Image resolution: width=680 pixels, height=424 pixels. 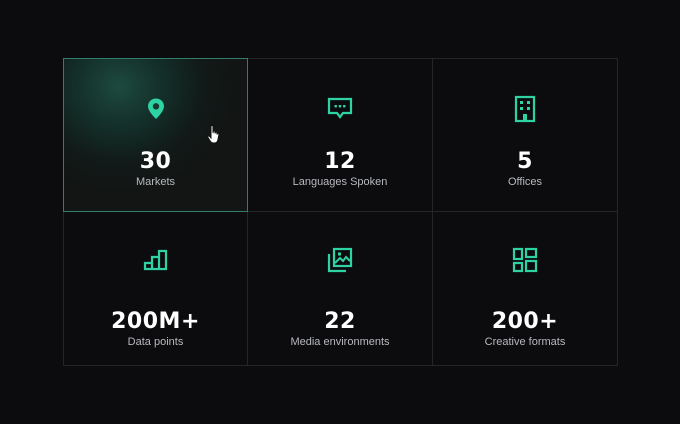 What do you see at coordinates (340, 109) in the screenshot?
I see `chat-bubble-icon` at bounding box center [340, 109].